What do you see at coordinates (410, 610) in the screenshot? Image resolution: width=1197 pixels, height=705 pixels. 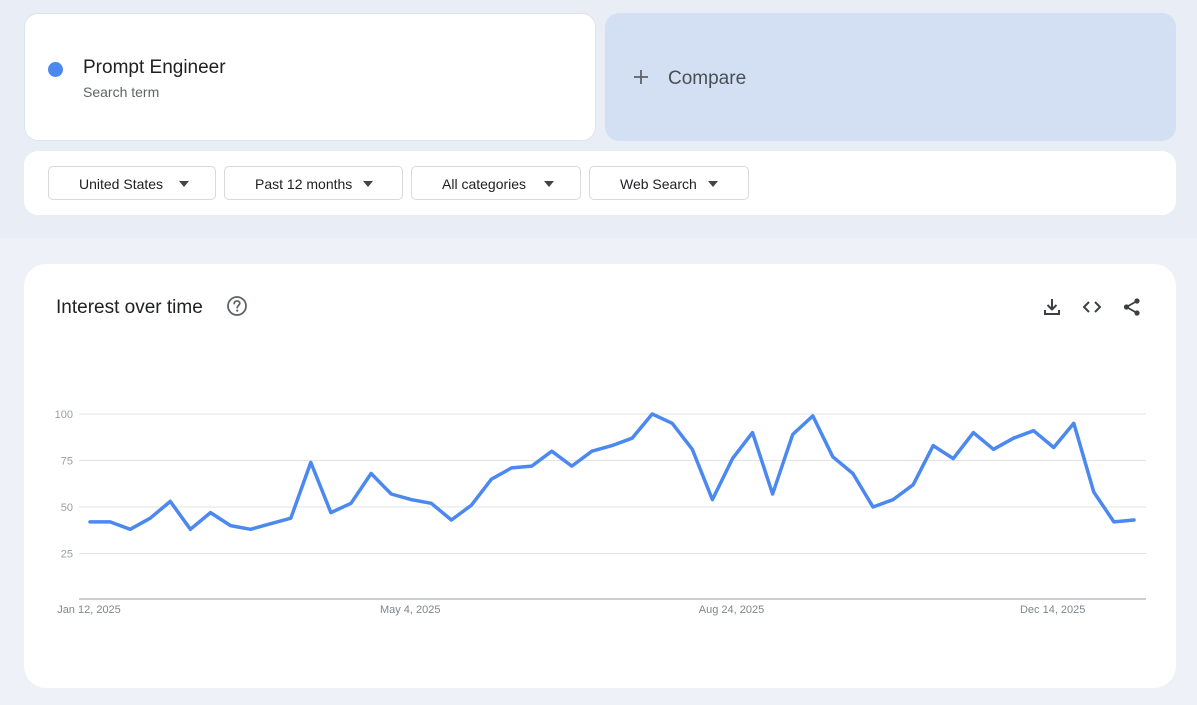 I see `x-tick-label: May 4, 2025` at bounding box center [410, 610].